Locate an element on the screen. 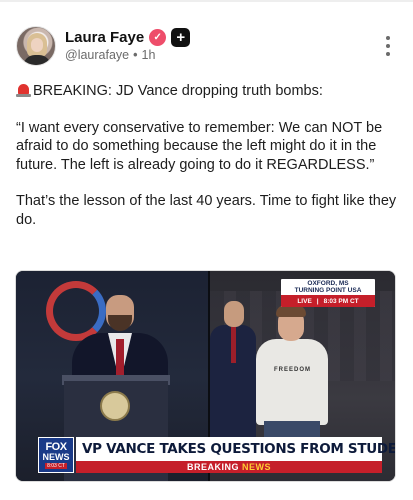 The height and width of the screenshot is (500, 413). location-text: OXFORD, MS TURNING POINT USA is located at coordinates (328, 287).